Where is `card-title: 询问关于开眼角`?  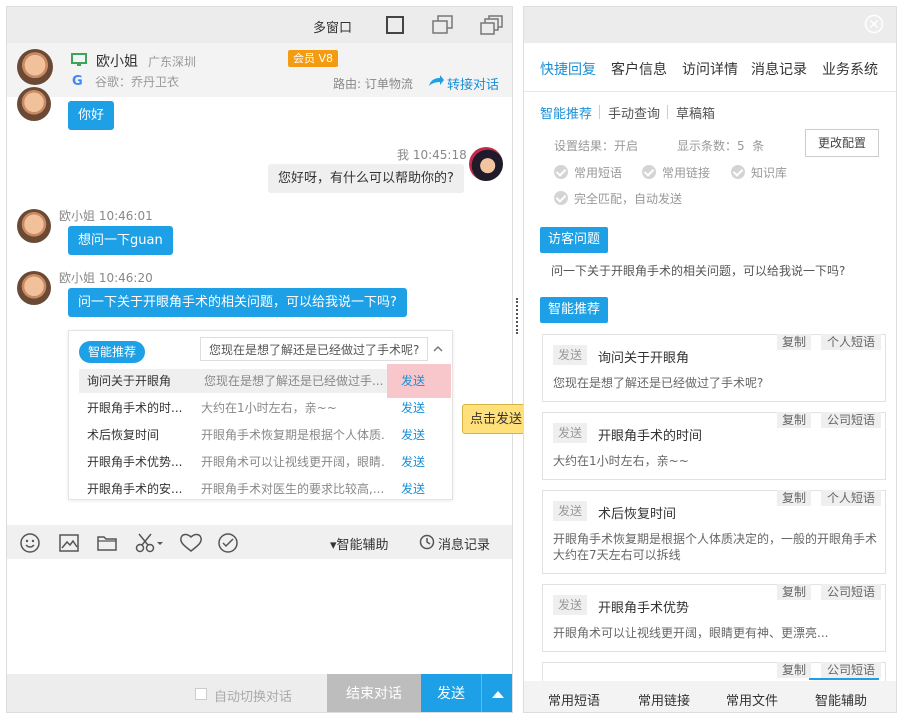 card-title: 询问关于开眼角 is located at coordinates (644, 358).